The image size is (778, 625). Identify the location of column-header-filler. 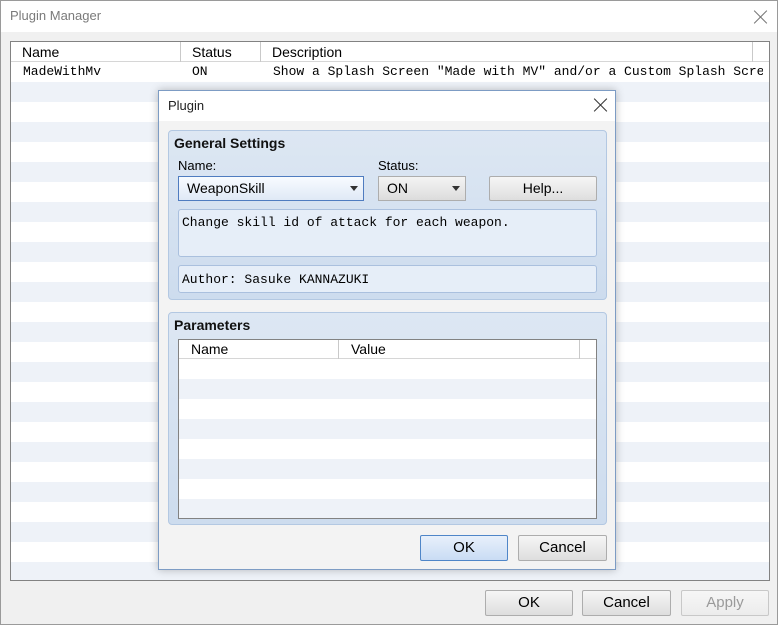
(761, 52).